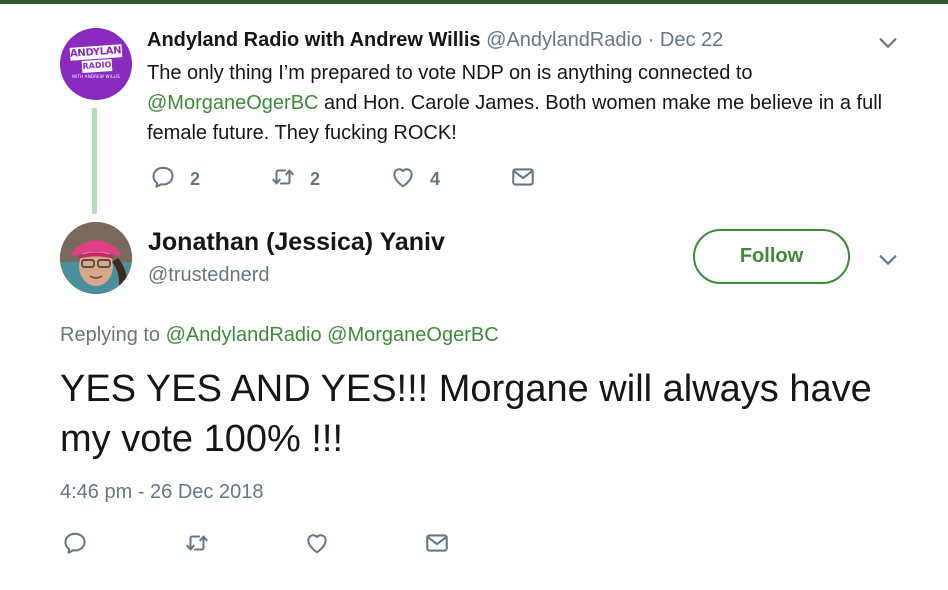 Image resolution: width=948 pixels, height=590 pixels. Describe the element at coordinates (161, 492) in the screenshot. I see `tweet-timestamp: 4:46 pm - 26 Dec 2018` at that location.